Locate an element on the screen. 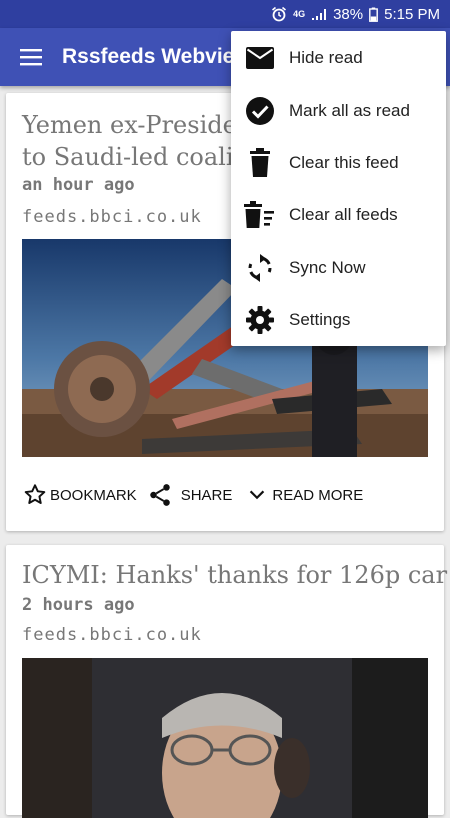 The width and height of the screenshot is (450, 818). menu-item-label: Mark all as read is located at coordinates (349, 110).